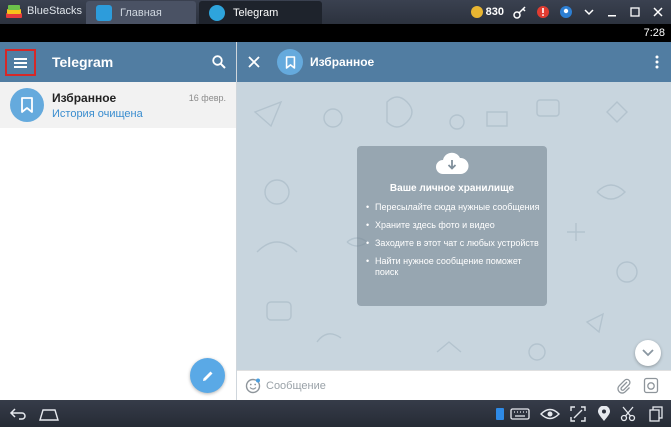  Describe the element at coordinates (656, 414) in the screenshot. I see `copy-icon` at that location.